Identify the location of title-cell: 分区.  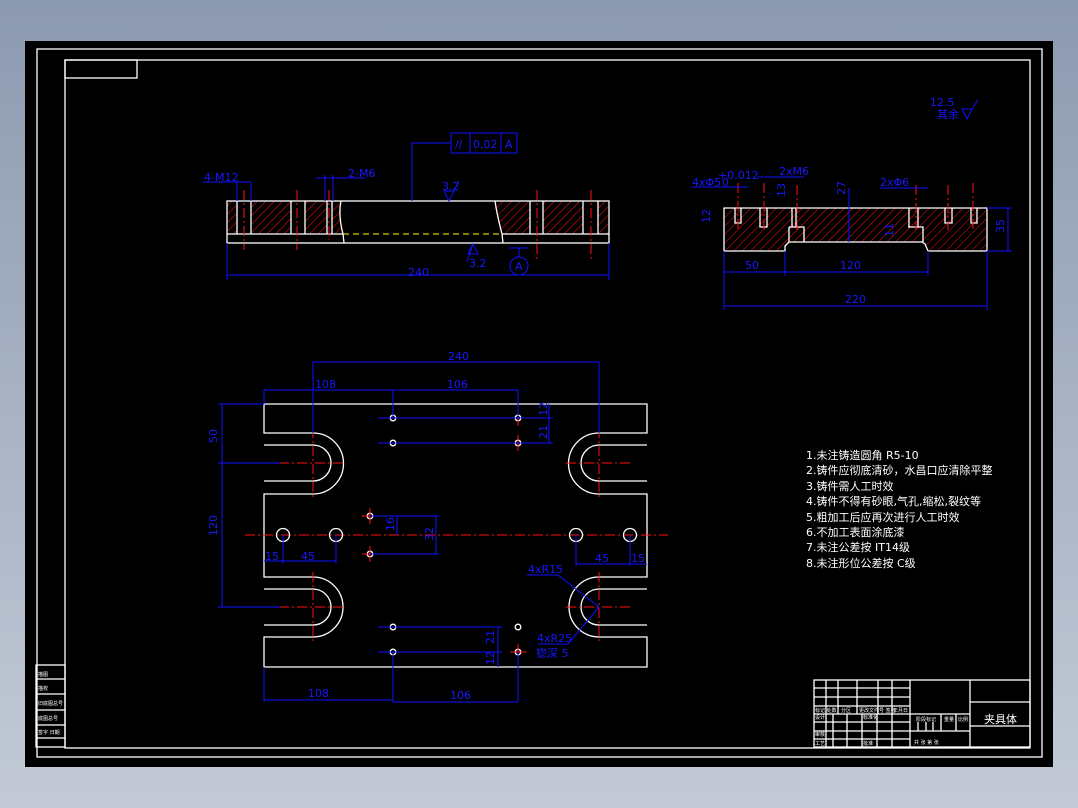
(846, 710).